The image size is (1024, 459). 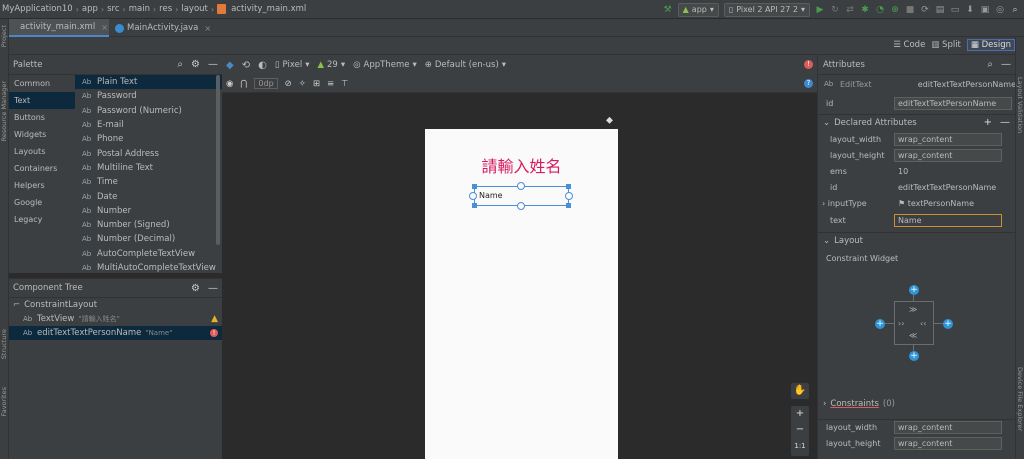 I want to click on vertical-size-icon: ≪, so click(x=913, y=335).